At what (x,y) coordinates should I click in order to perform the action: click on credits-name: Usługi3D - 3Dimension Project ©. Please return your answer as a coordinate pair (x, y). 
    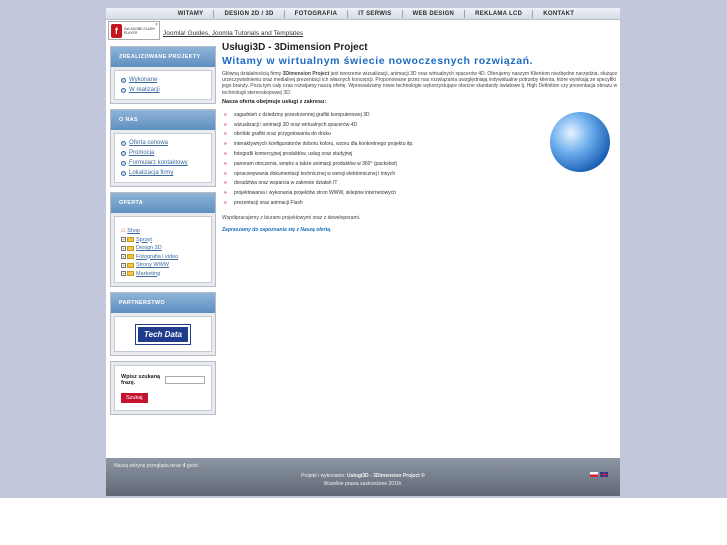
    Looking at the image, I should click on (385, 476).